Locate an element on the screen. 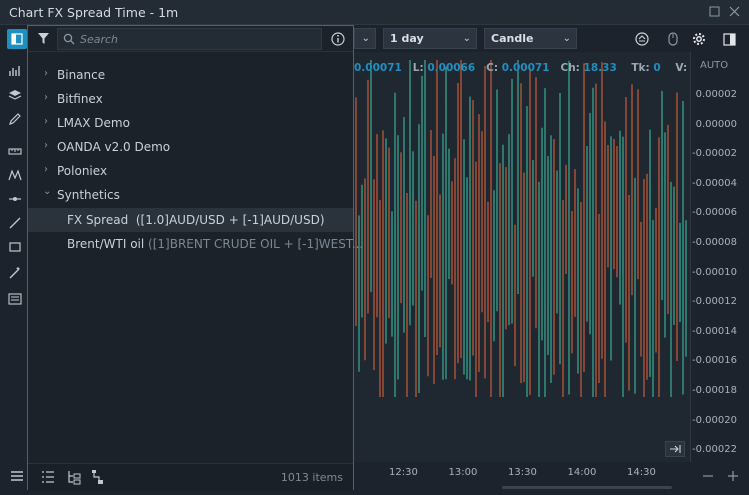 This screenshot has width=749, height=495. tree-item-binance: › Binance is located at coordinates (190, 75).